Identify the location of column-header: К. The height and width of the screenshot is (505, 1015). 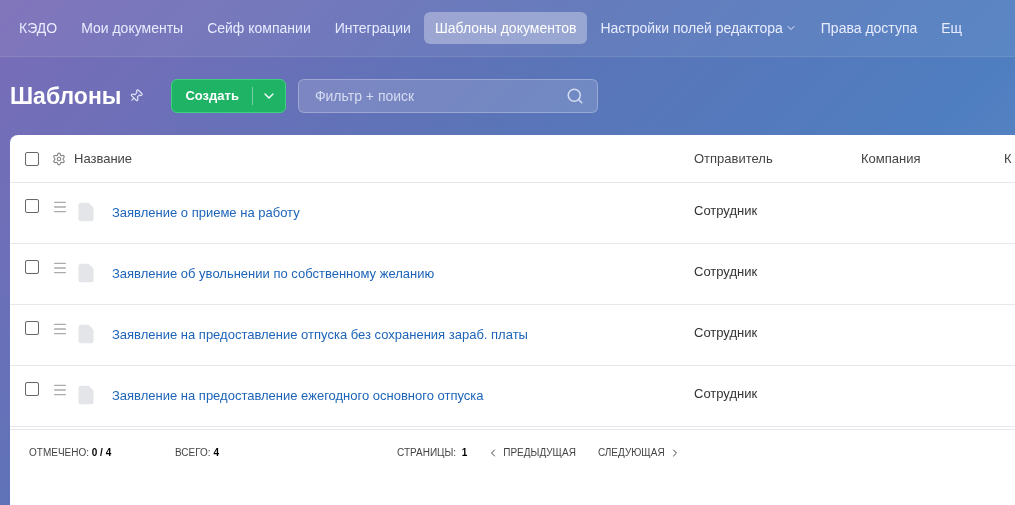
(1008, 158).